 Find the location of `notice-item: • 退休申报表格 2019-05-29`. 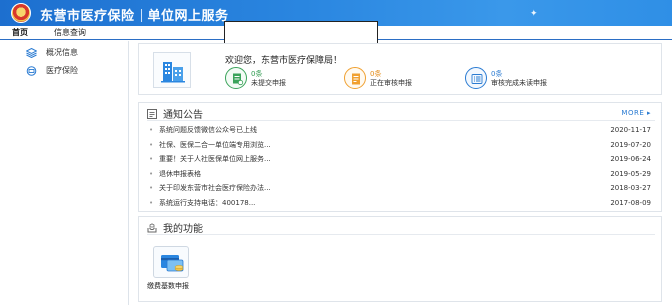

notice-item: • 退休申报表格 2019-05-29 is located at coordinates (401, 174).